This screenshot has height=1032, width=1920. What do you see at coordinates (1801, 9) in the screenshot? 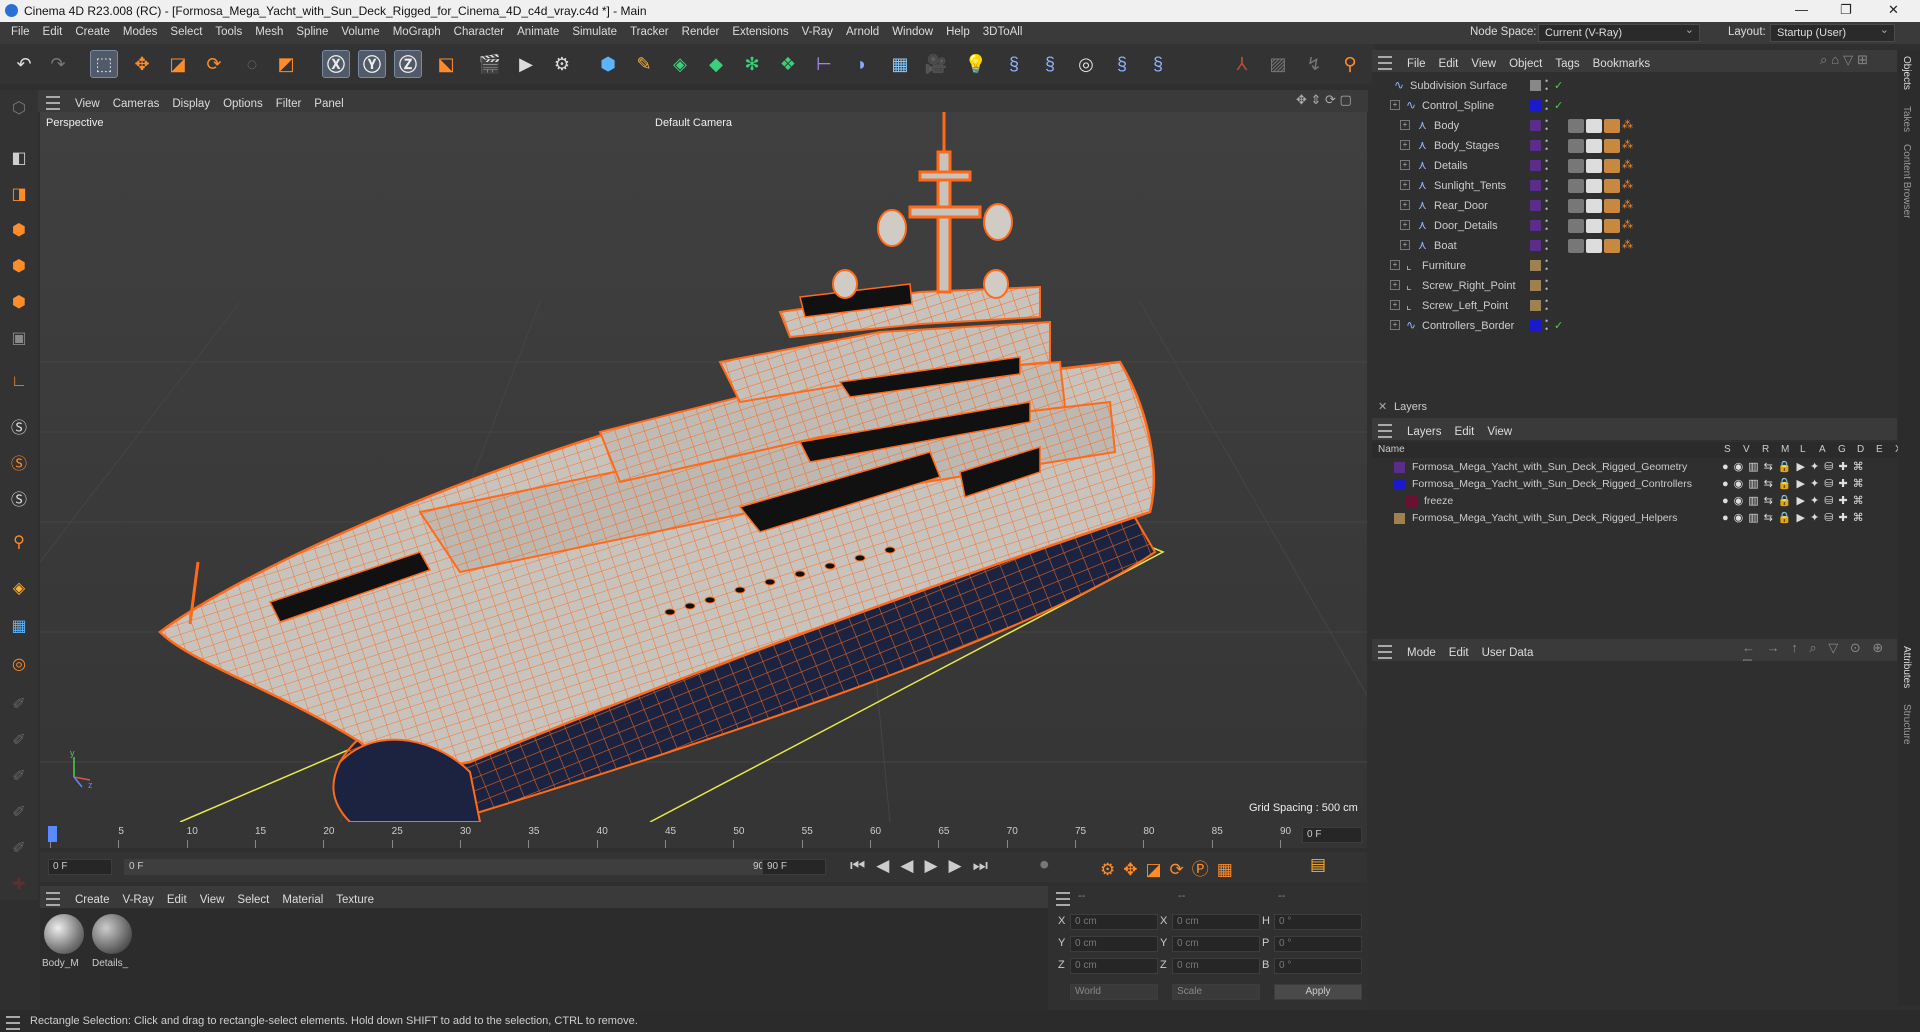
I see `minimize-icon: —` at bounding box center [1801, 9].